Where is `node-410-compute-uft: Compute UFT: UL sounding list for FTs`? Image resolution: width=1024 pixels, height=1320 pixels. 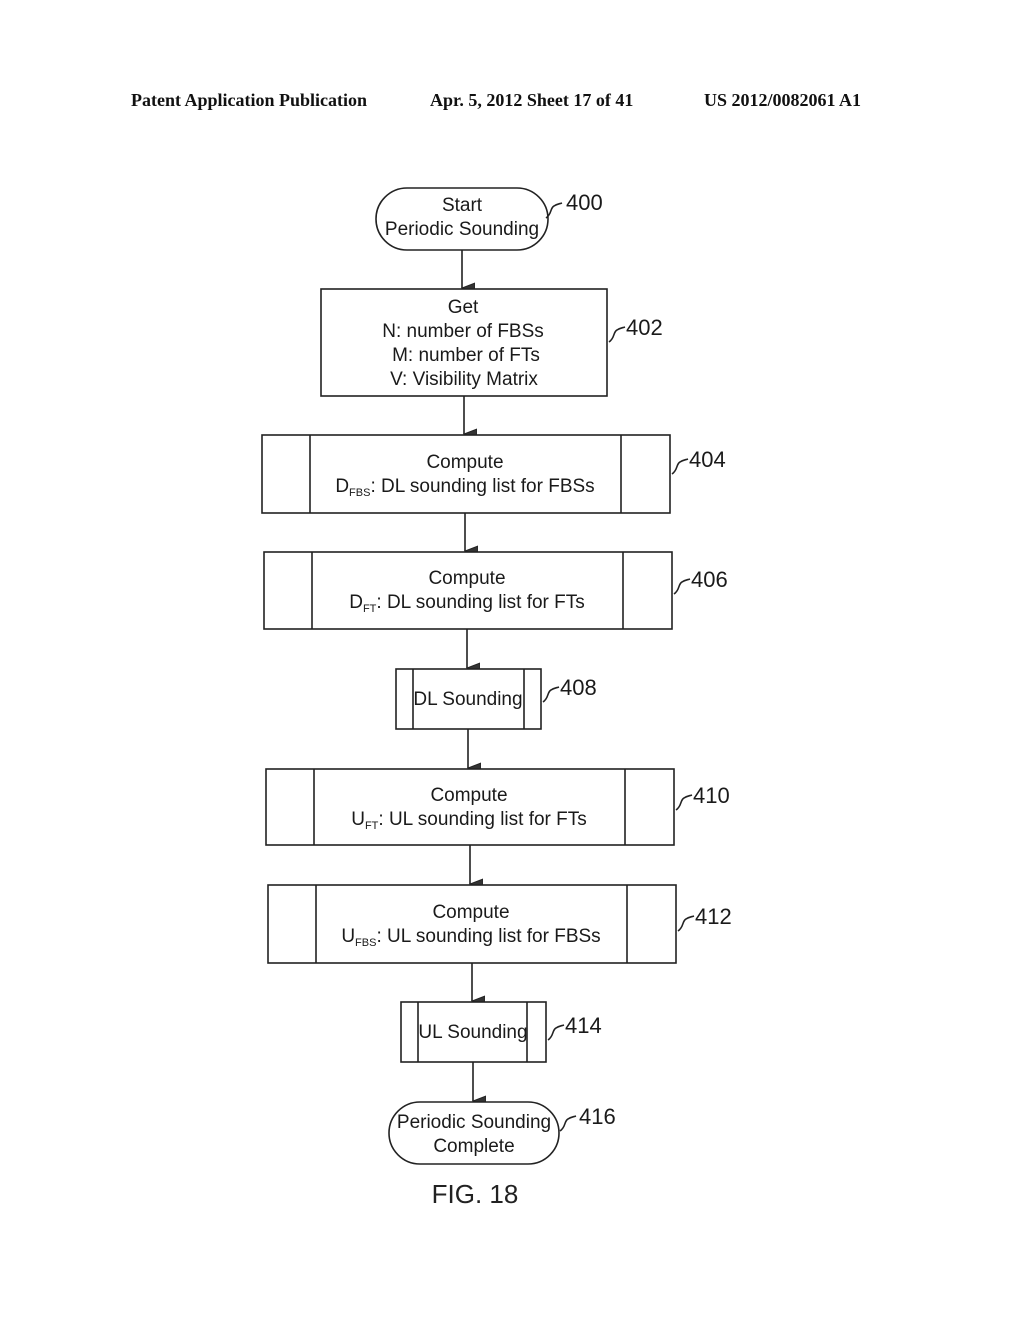
node-410-compute-uft: Compute UFT: UL sounding list for FTs is located at coordinates (470, 807).